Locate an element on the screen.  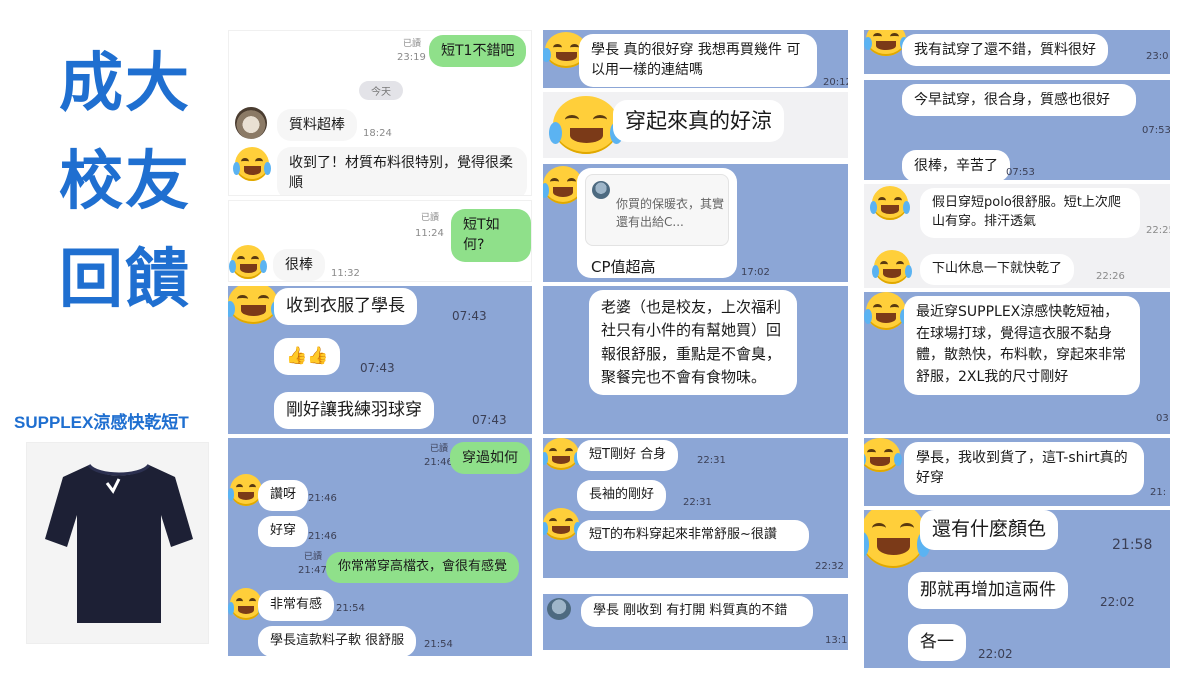
message-bubble: 短T剛好 合身 is located at coordinates (628, 455).